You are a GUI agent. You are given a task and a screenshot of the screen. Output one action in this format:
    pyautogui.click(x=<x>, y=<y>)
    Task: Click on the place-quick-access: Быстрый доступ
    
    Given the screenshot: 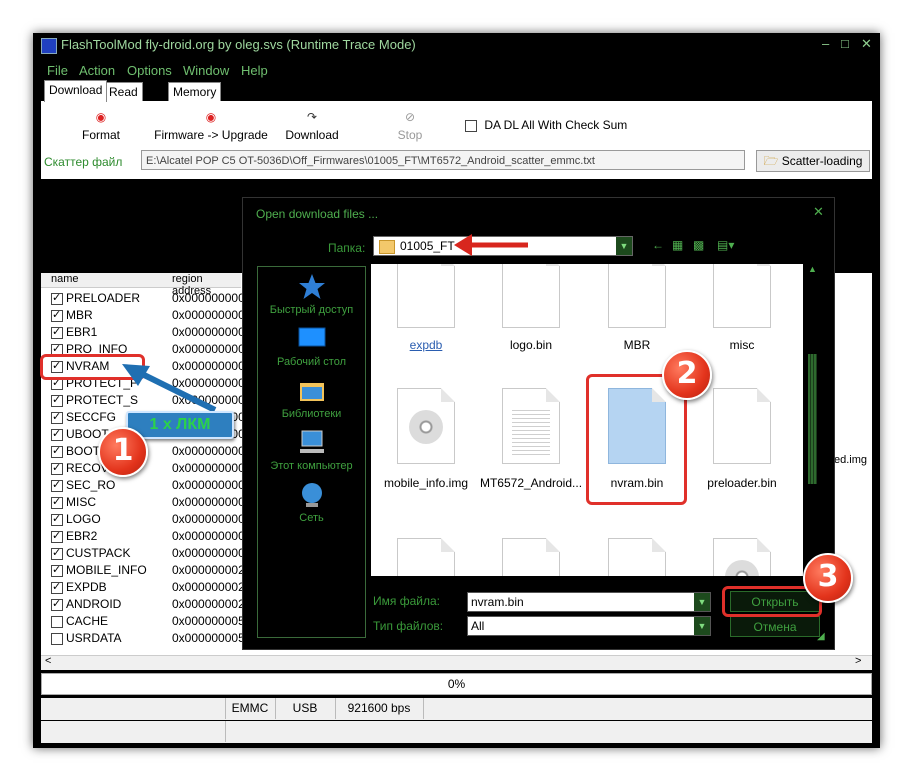 What is the action you would take?
    pyautogui.click(x=311, y=294)
    